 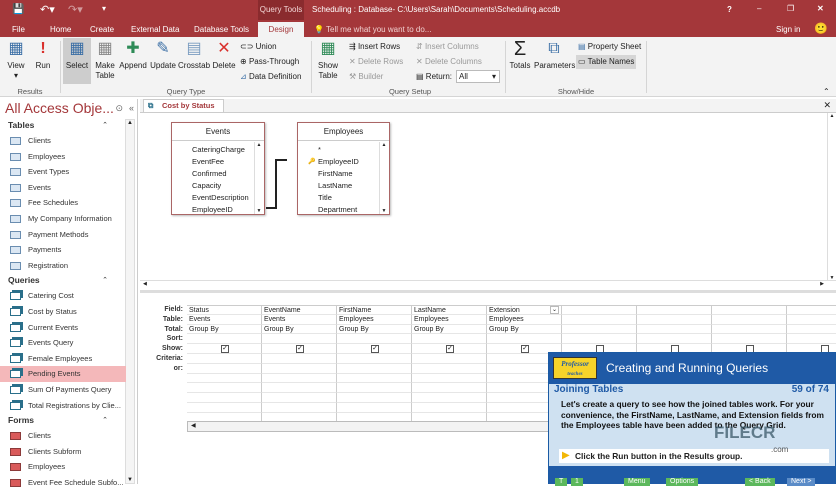 I want to click on totals-button: Σ Totals, so click(x=520, y=55).